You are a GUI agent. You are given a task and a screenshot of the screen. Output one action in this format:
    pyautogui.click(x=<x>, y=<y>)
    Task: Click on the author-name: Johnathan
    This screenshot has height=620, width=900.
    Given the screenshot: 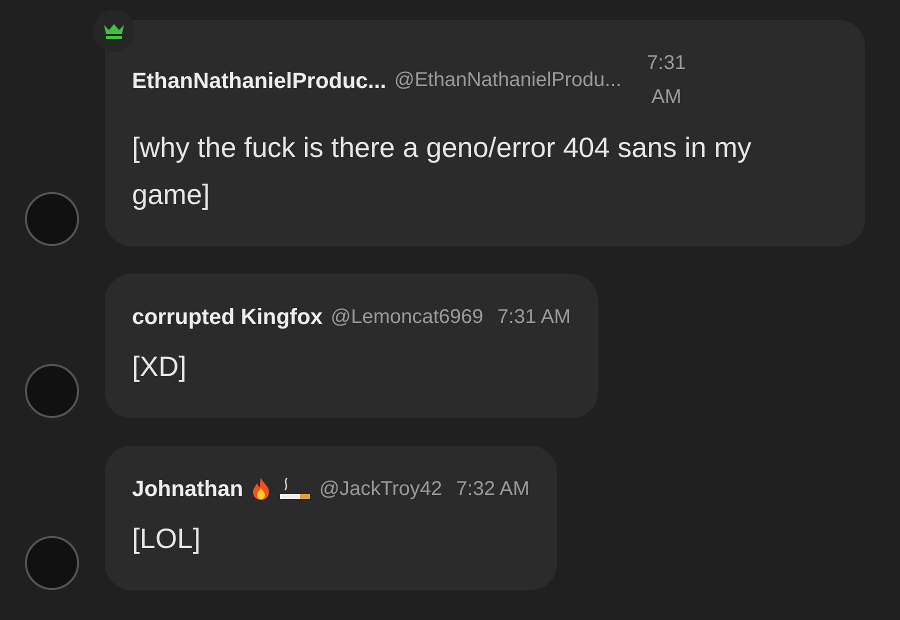 What is the action you would take?
    pyautogui.click(x=188, y=488)
    